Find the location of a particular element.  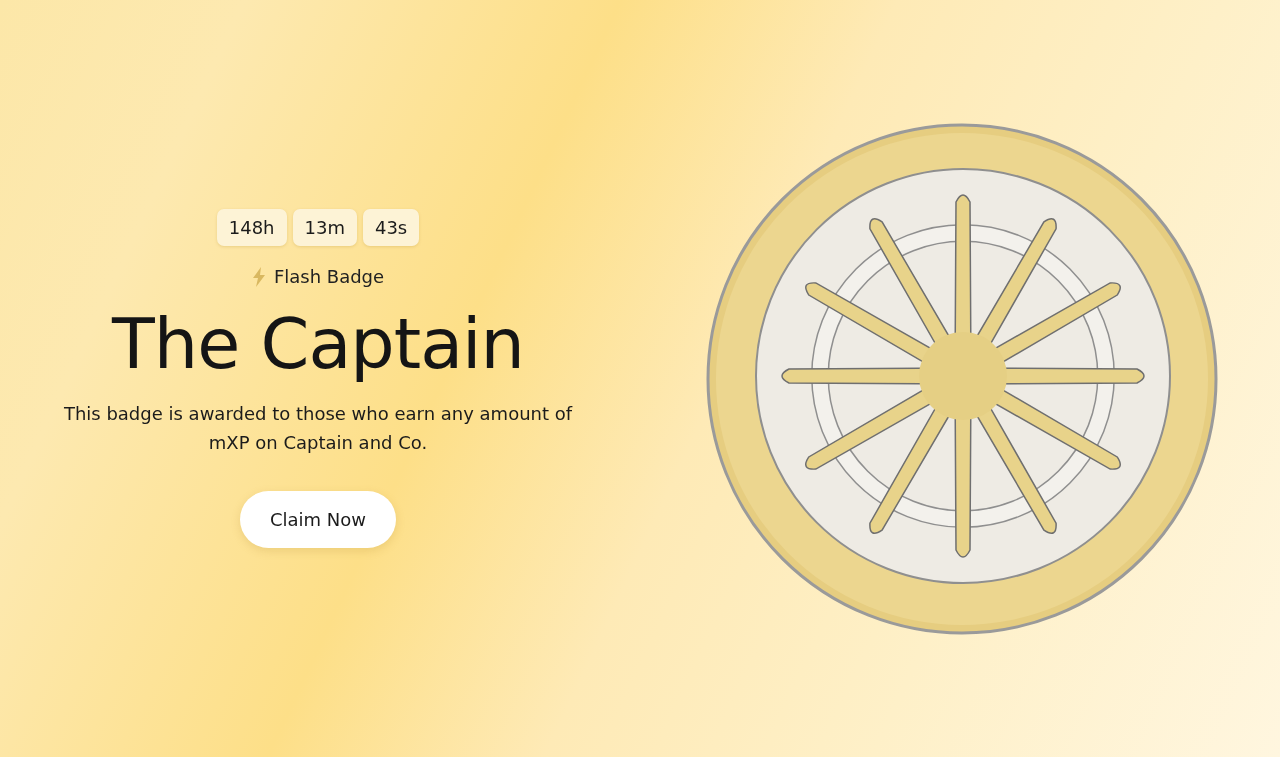

badge-description: This badge is awarded to those who earn any amount of mXP on Captain and Co. is located at coordinates (318, 428).